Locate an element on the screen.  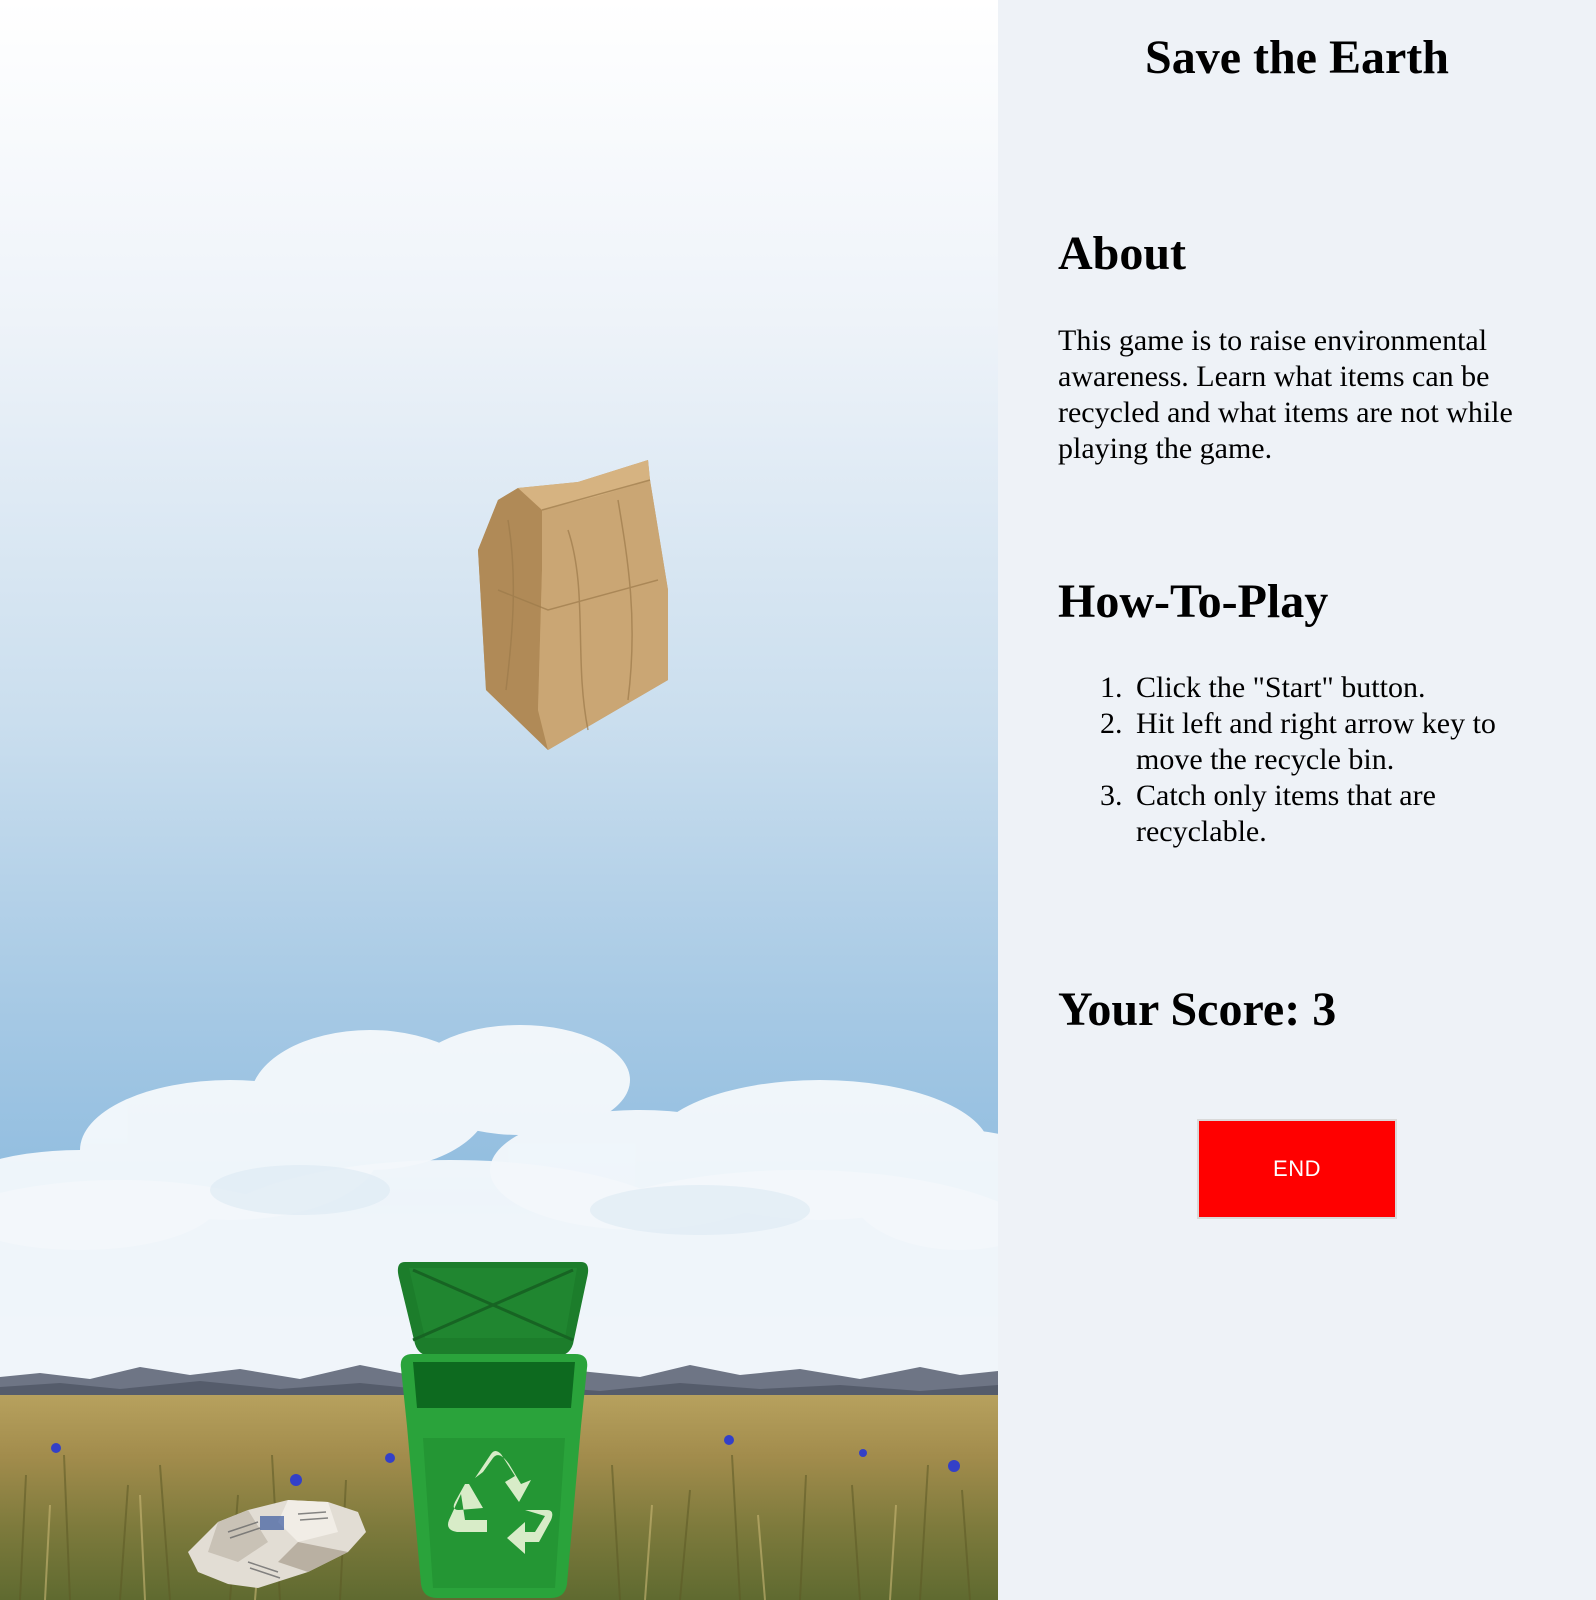
about-heading: About is located at coordinates (1122, 253).